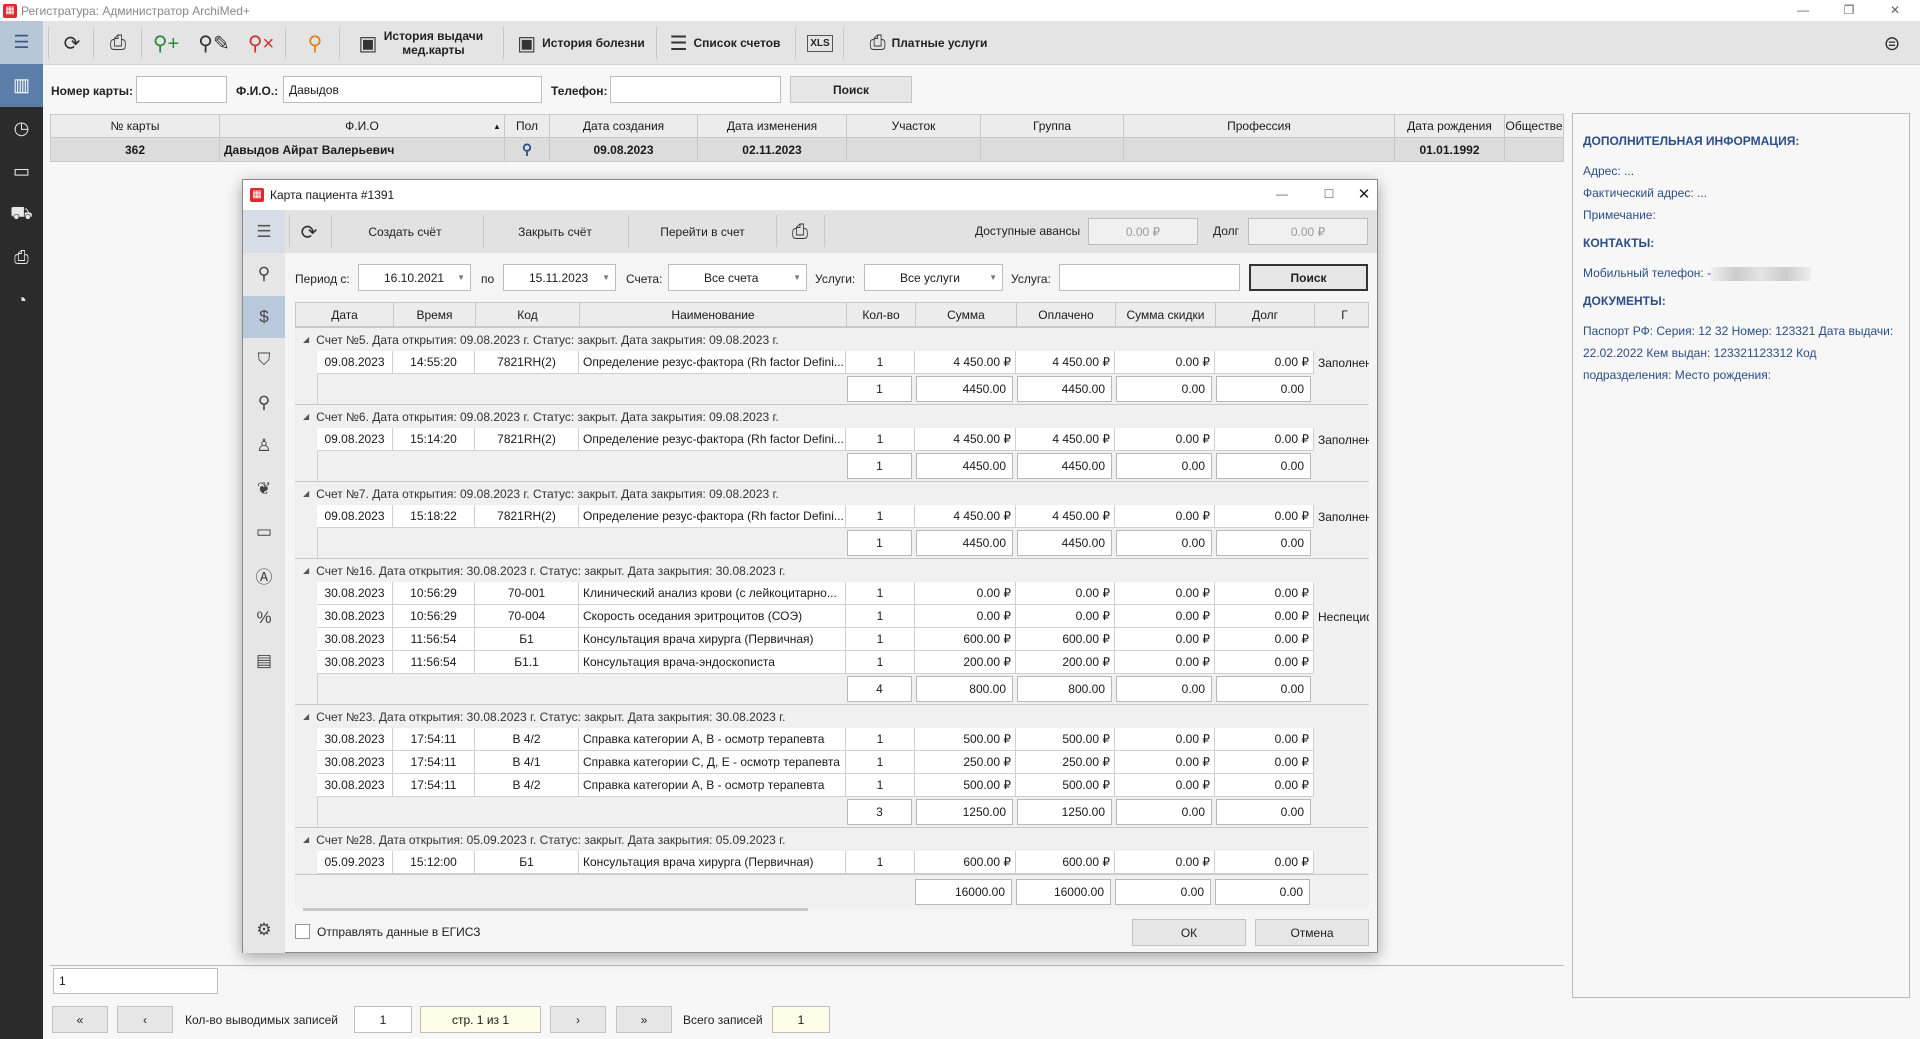 Image resolution: width=1920 pixels, height=1039 pixels. I want to click on dialog-menu-icon: ☰, so click(264, 231).